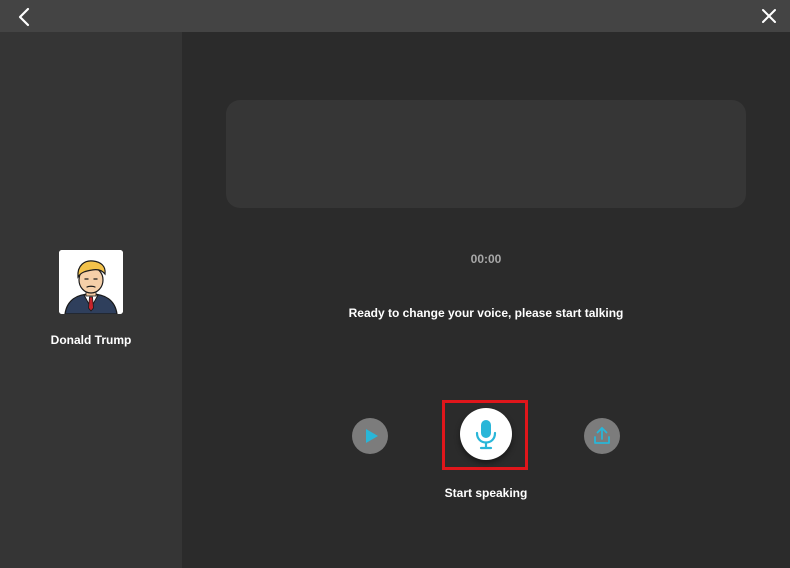 The width and height of the screenshot is (790, 568). What do you see at coordinates (486, 493) in the screenshot?
I see `start-speaking-label: Start speaking` at bounding box center [486, 493].